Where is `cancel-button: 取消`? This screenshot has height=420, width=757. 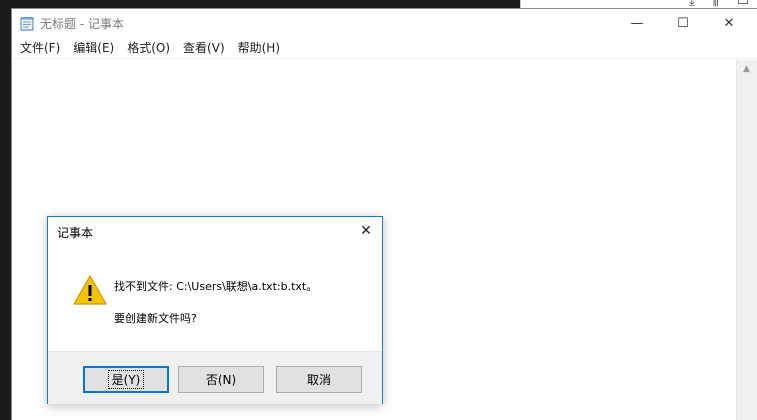
cancel-button: 取消 is located at coordinates (319, 379).